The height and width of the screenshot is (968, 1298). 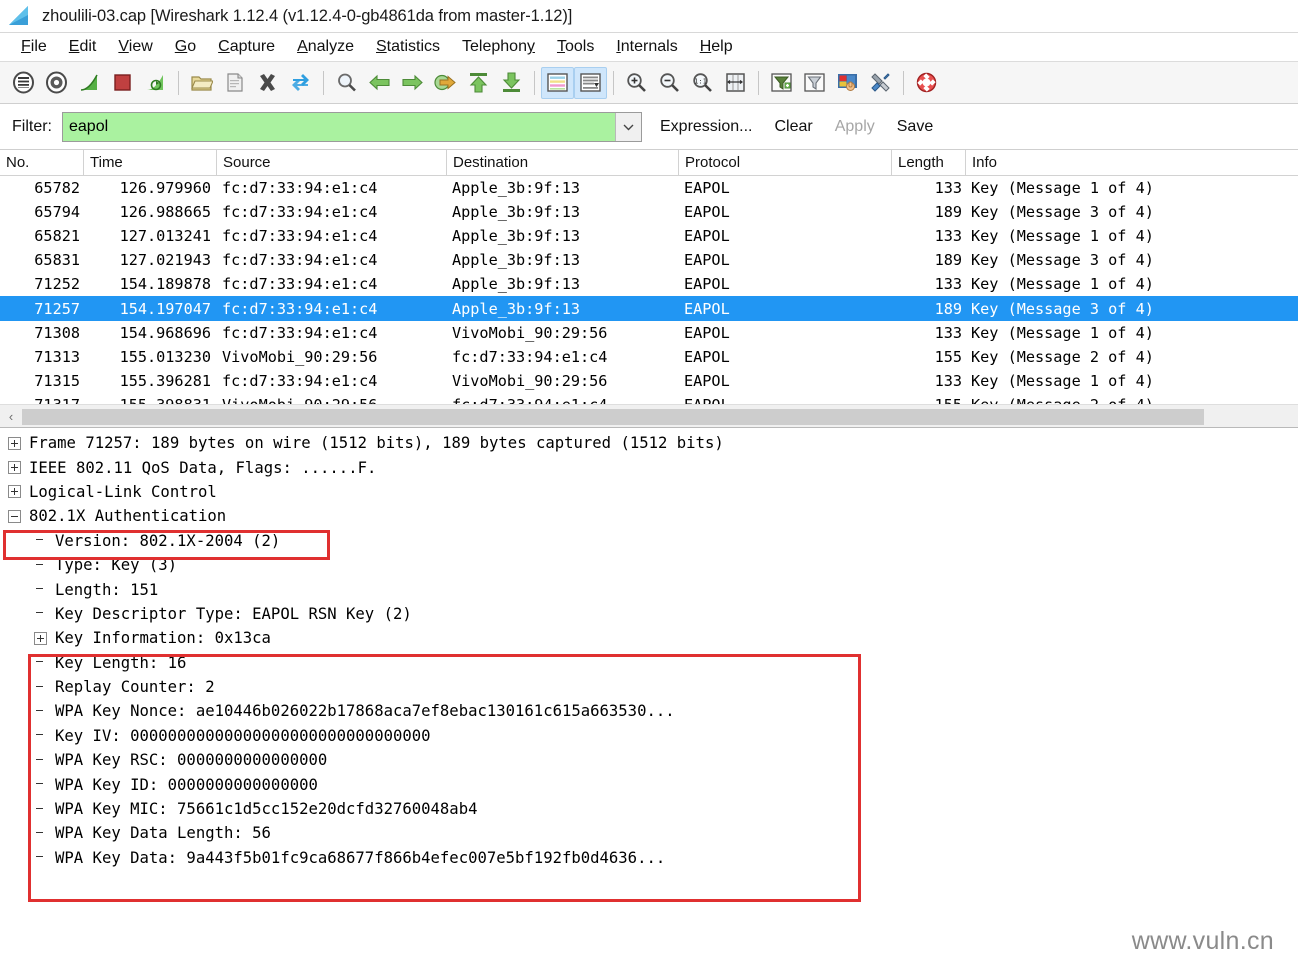 I want to click on close-file-icon, so click(x=267, y=83).